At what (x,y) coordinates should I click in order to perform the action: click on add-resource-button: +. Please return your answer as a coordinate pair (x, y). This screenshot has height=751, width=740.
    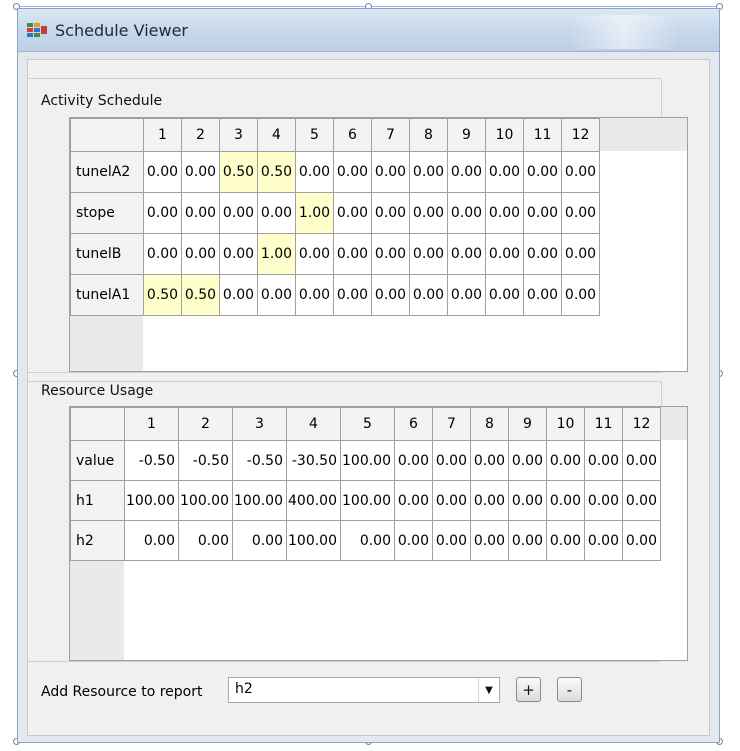
    Looking at the image, I should click on (528, 689).